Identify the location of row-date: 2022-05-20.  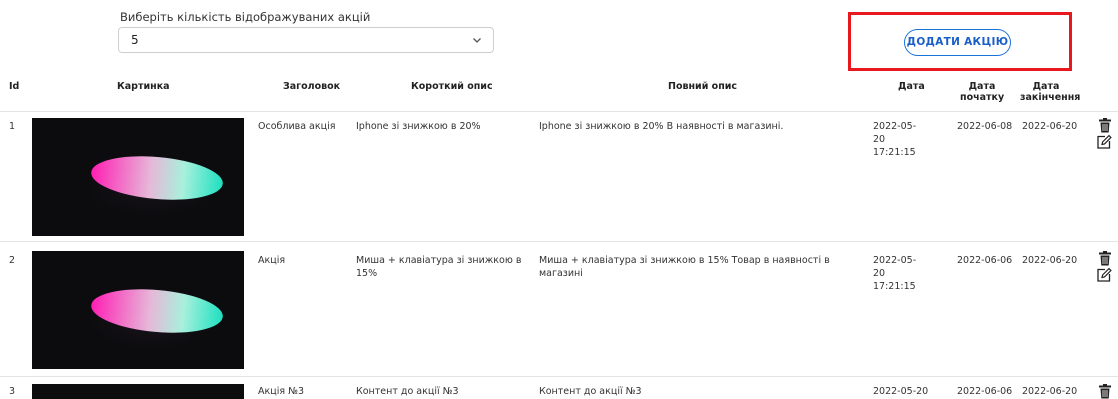
(901, 391).